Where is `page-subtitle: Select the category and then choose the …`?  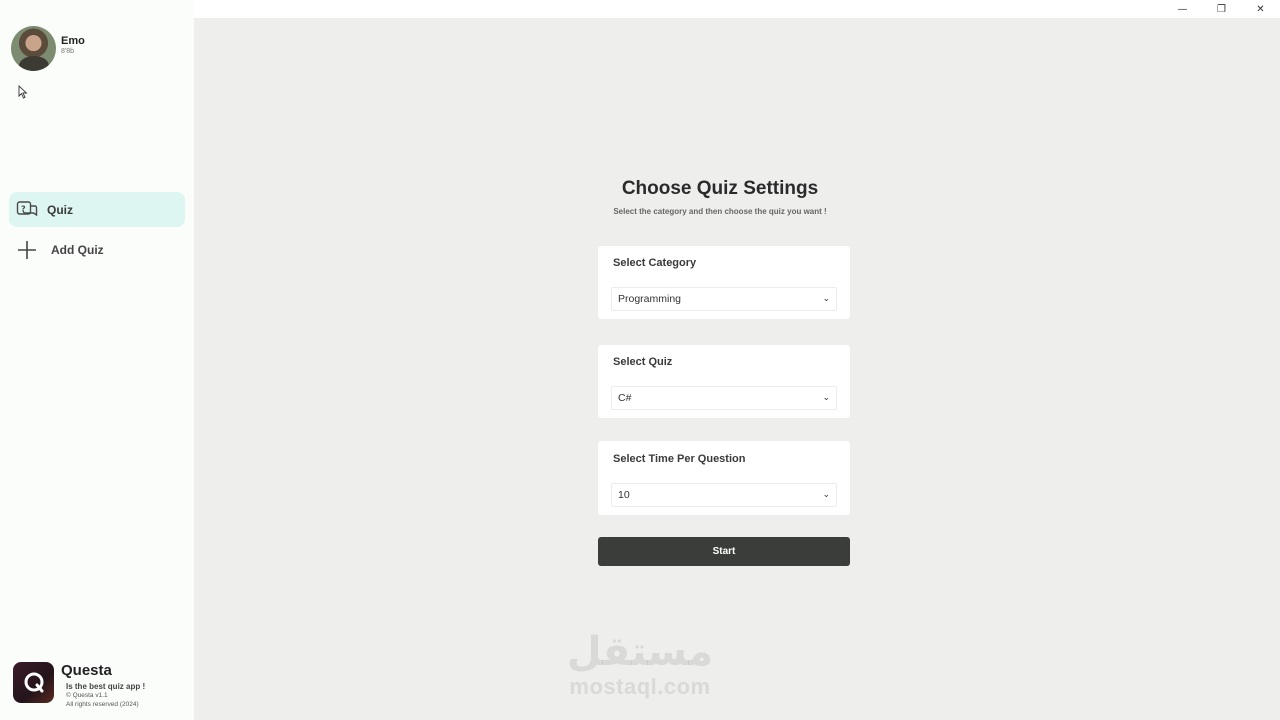 page-subtitle: Select the category and then choose the … is located at coordinates (720, 211).